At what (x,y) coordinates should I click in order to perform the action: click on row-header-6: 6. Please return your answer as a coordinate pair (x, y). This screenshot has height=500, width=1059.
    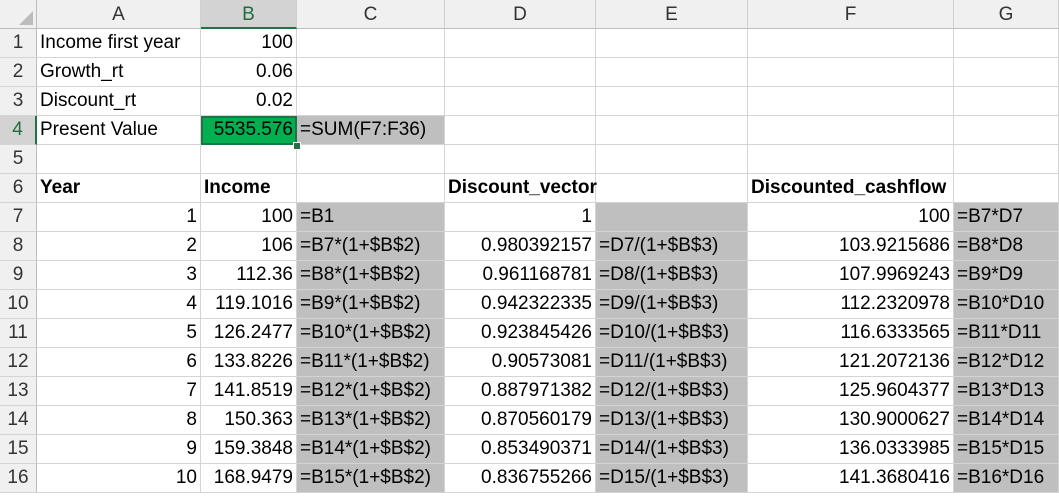
    Looking at the image, I should click on (18, 188).